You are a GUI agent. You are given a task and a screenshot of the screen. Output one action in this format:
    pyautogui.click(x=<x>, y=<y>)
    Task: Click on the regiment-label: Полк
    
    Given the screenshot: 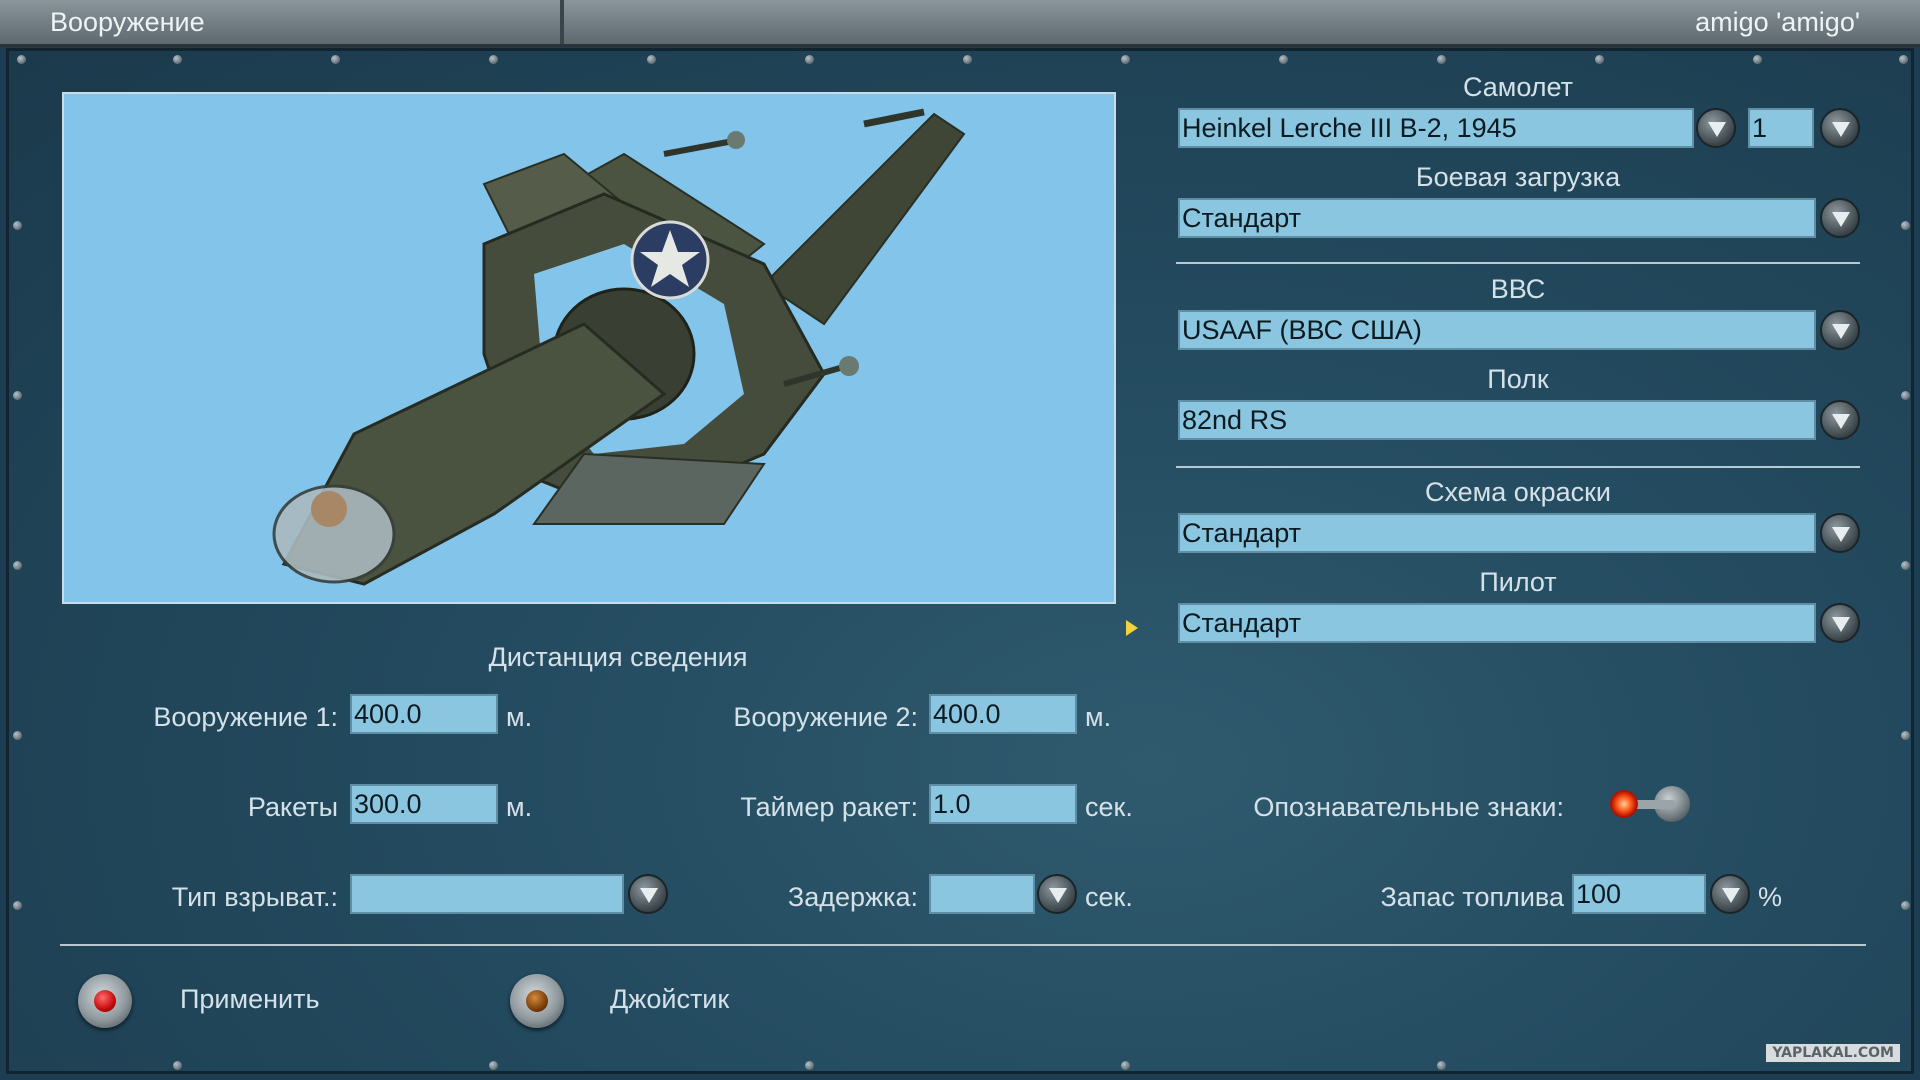 What is the action you would take?
    pyautogui.click(x=1518, y=379)
    